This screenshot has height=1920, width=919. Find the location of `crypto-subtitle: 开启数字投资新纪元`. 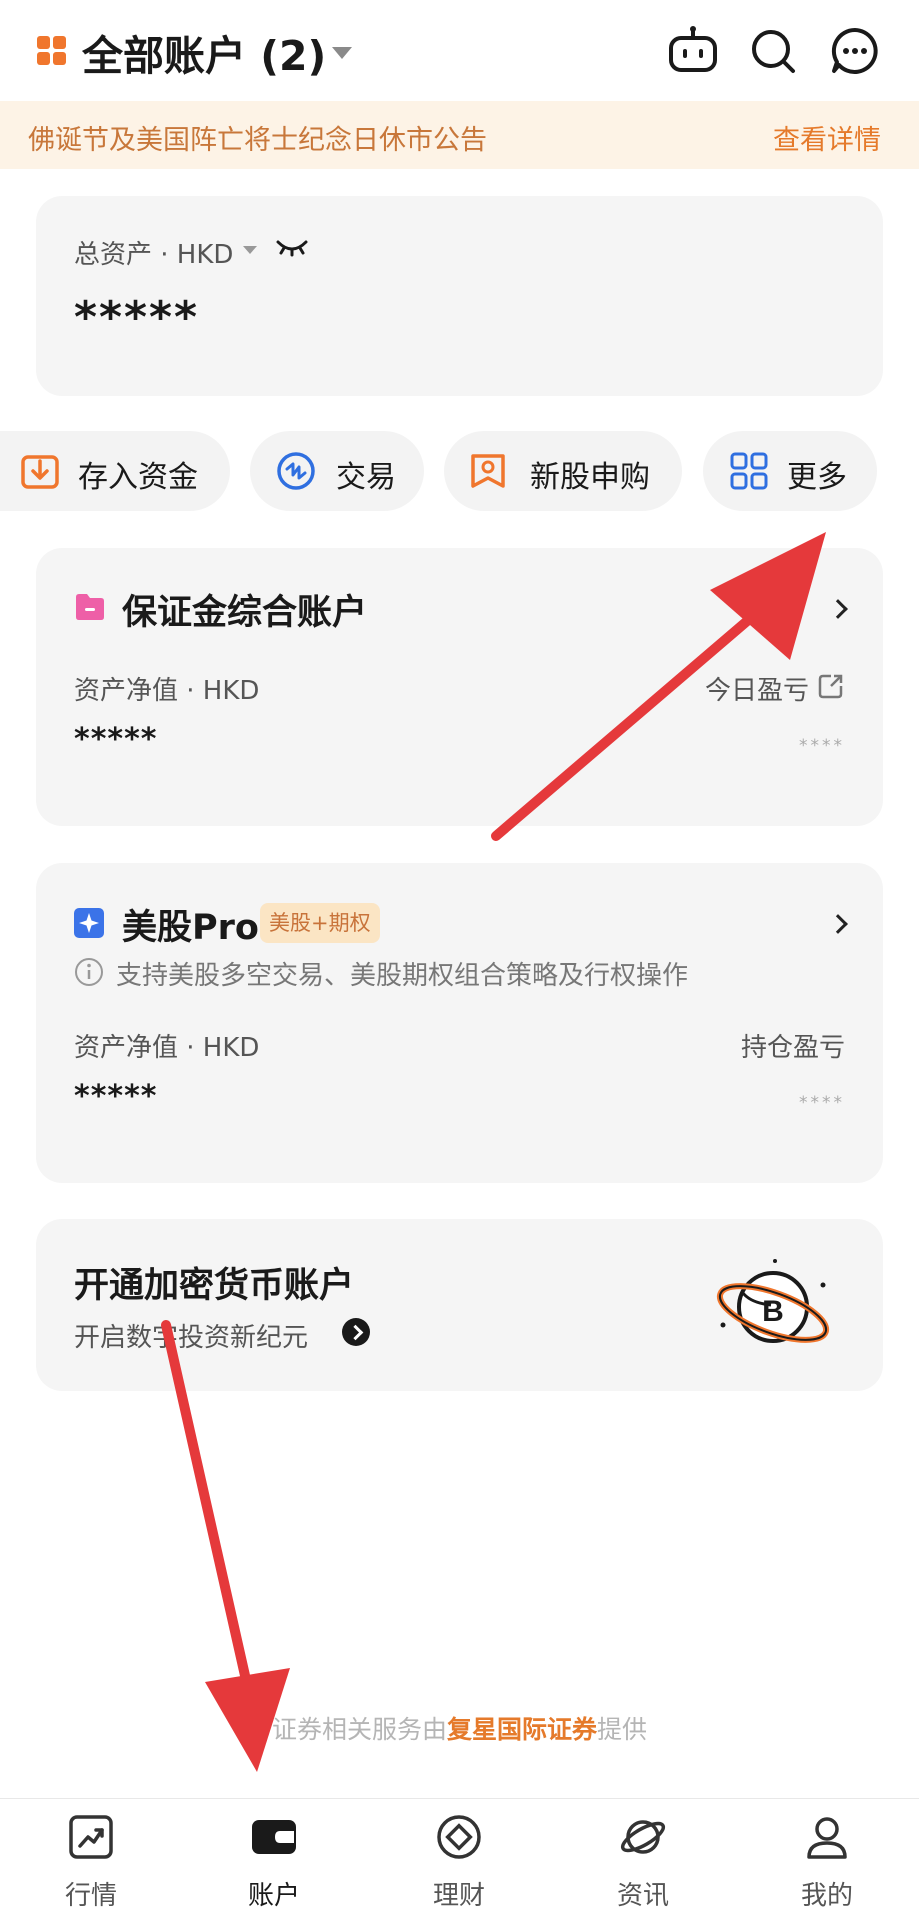

crypto-subtitle: 开启数字投资新纪元 is located at coordinates (191, 1338).